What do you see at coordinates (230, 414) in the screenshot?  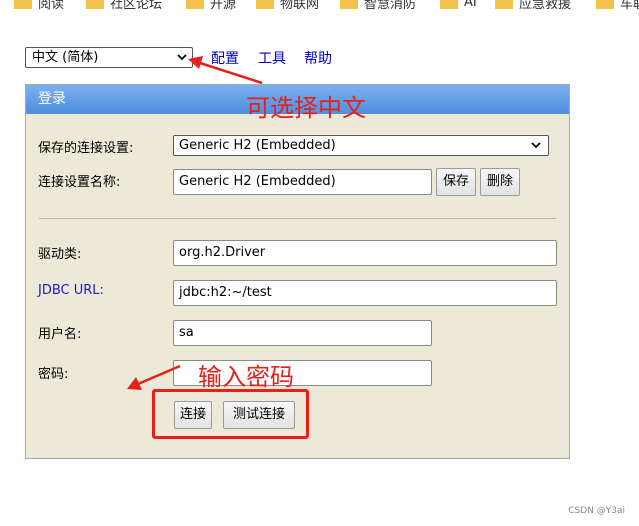 I see `highlight-box` at bounding box center [230, 414].